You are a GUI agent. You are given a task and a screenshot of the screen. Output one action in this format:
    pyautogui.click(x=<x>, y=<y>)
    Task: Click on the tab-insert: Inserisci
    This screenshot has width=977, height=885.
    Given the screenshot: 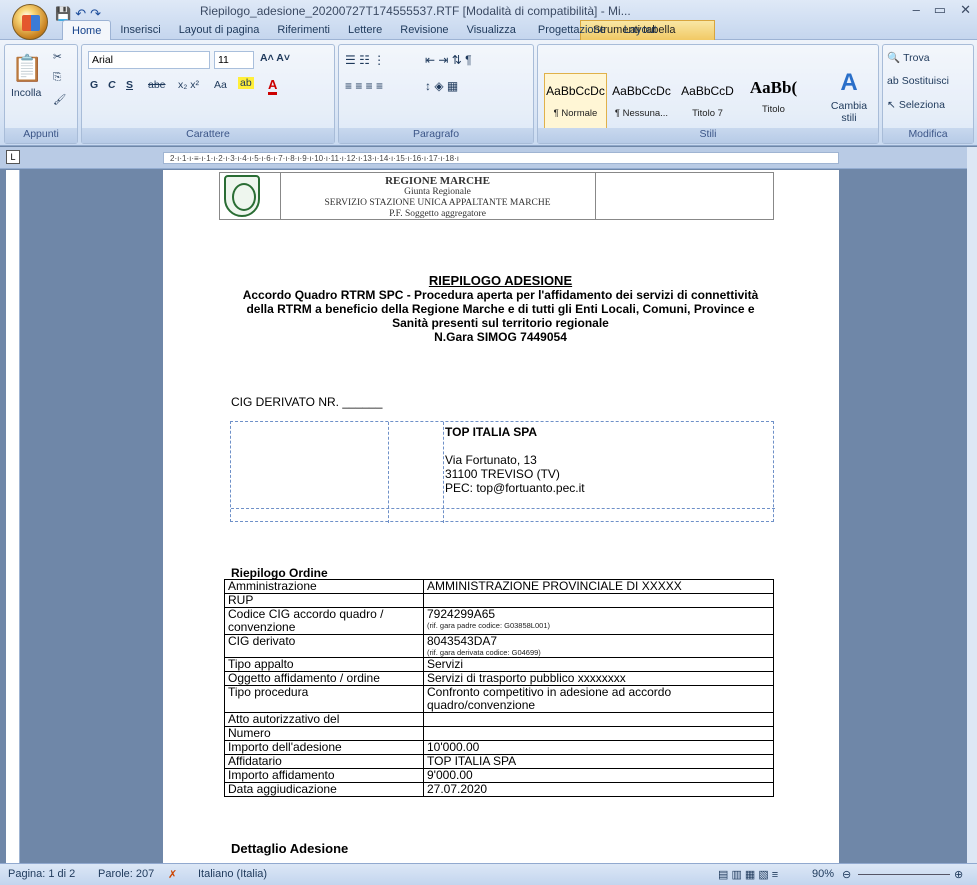 What is the action you would take?
    pyautogui.click(x=140, y=30)
    